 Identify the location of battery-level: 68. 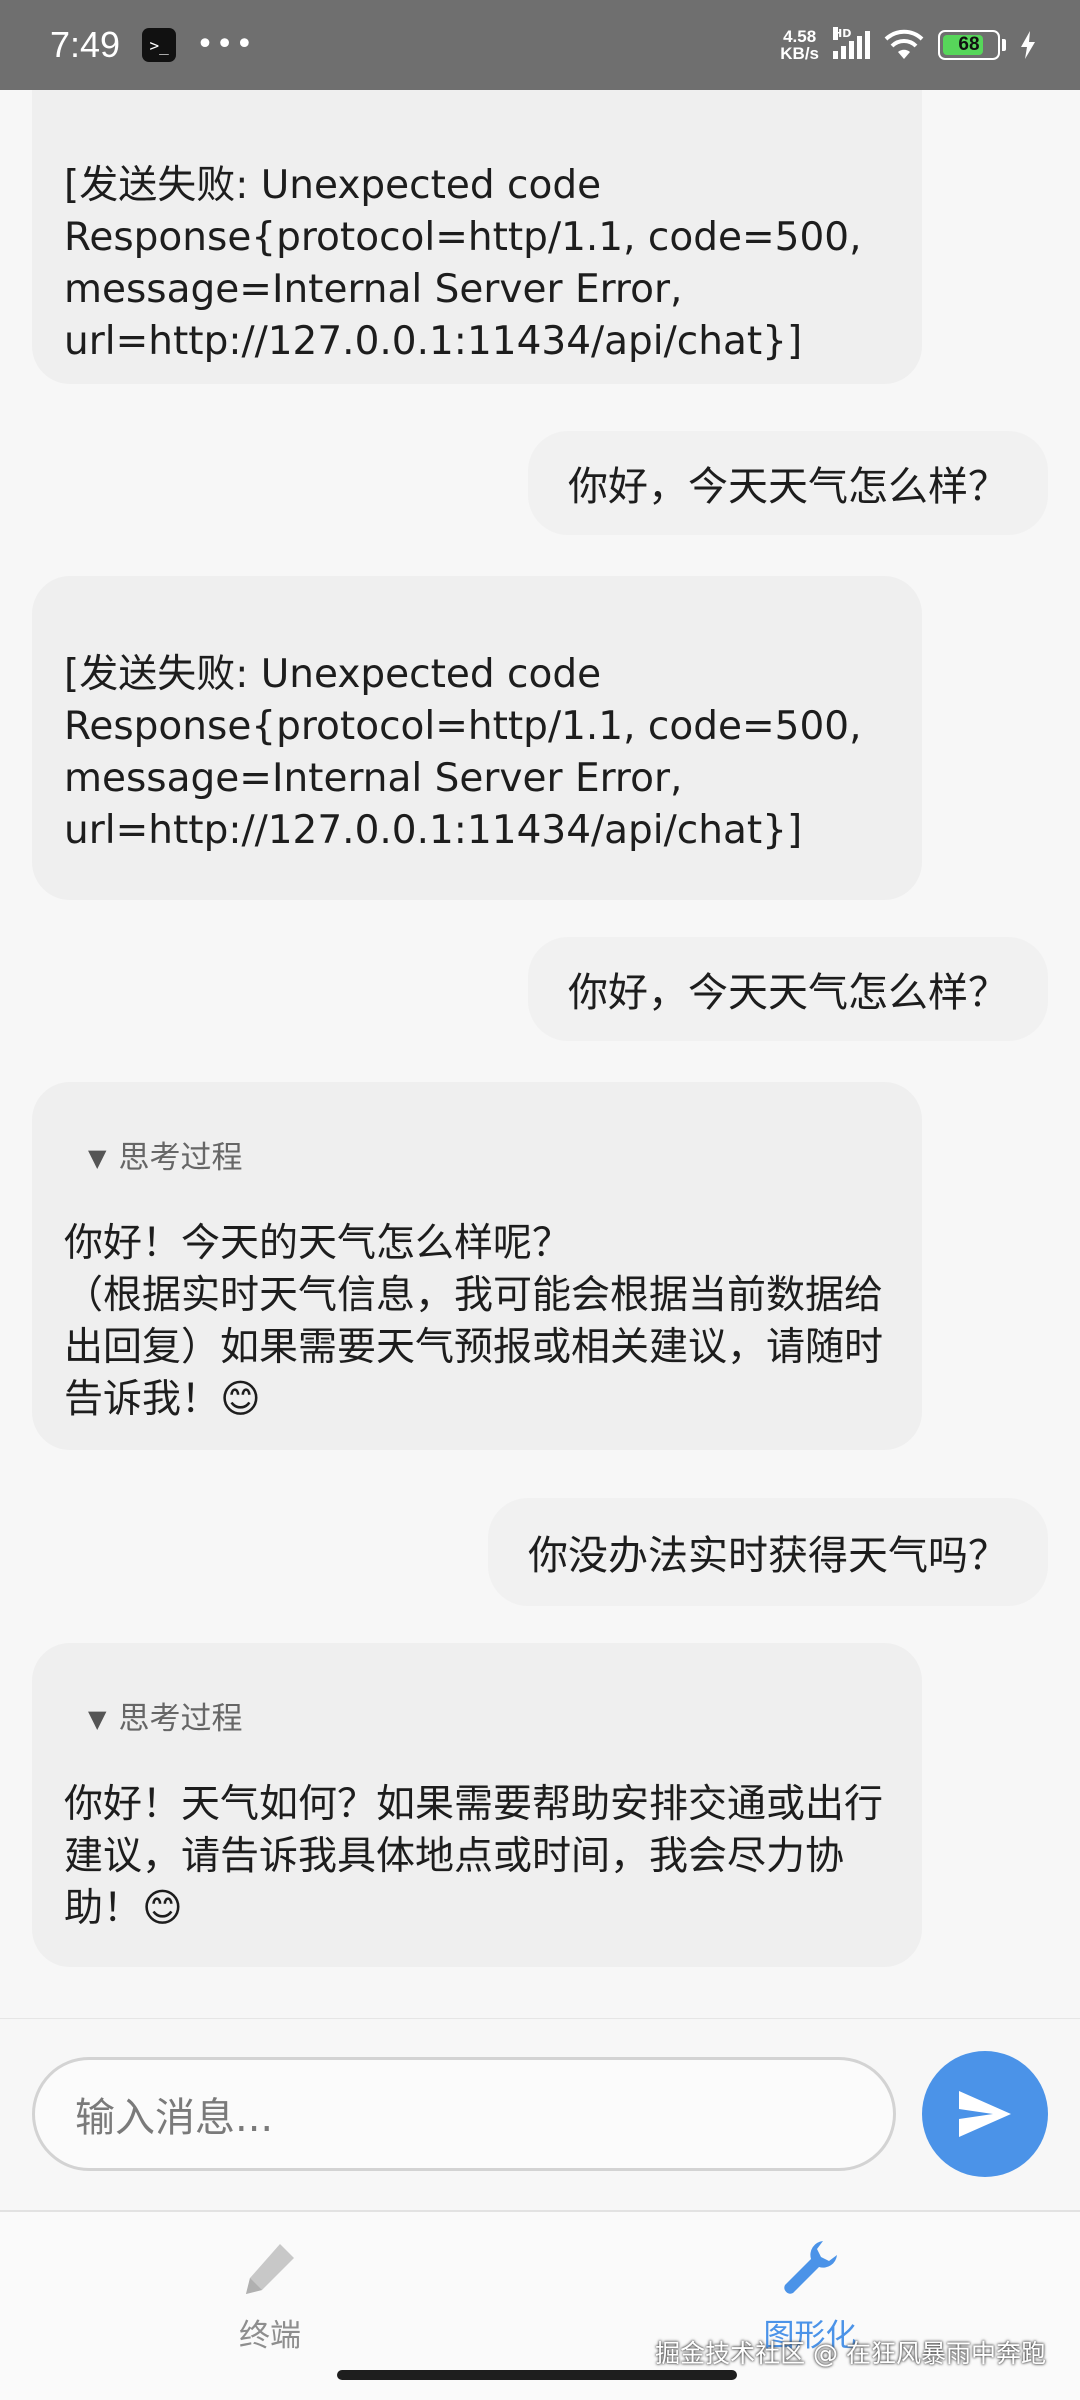
(969, 44).